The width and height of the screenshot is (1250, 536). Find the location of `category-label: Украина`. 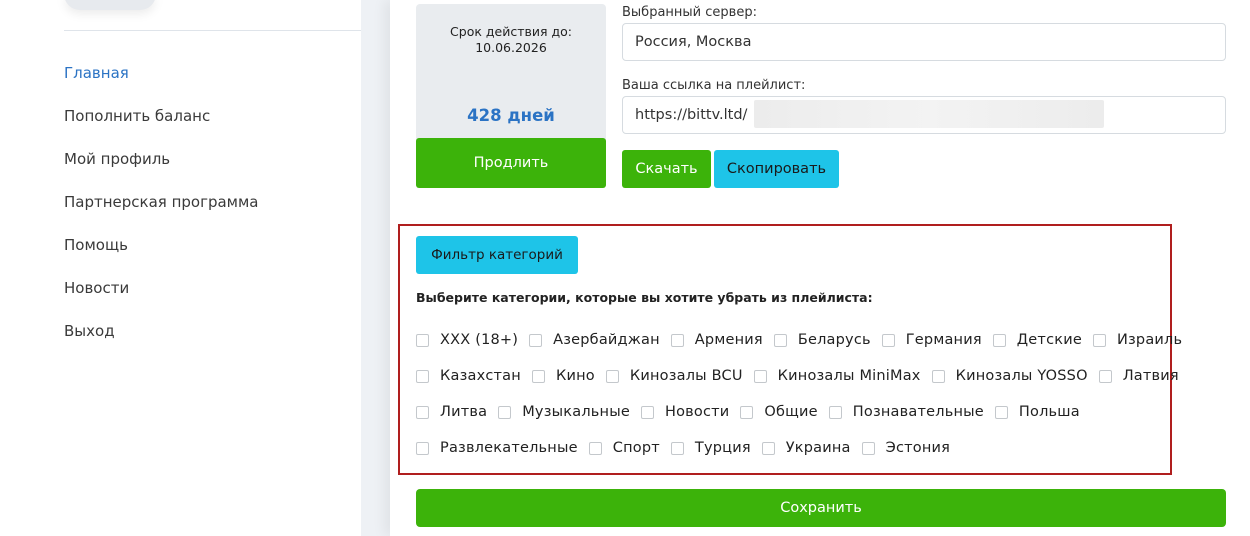

category-label: Украина is located at coordinates (818, 448).